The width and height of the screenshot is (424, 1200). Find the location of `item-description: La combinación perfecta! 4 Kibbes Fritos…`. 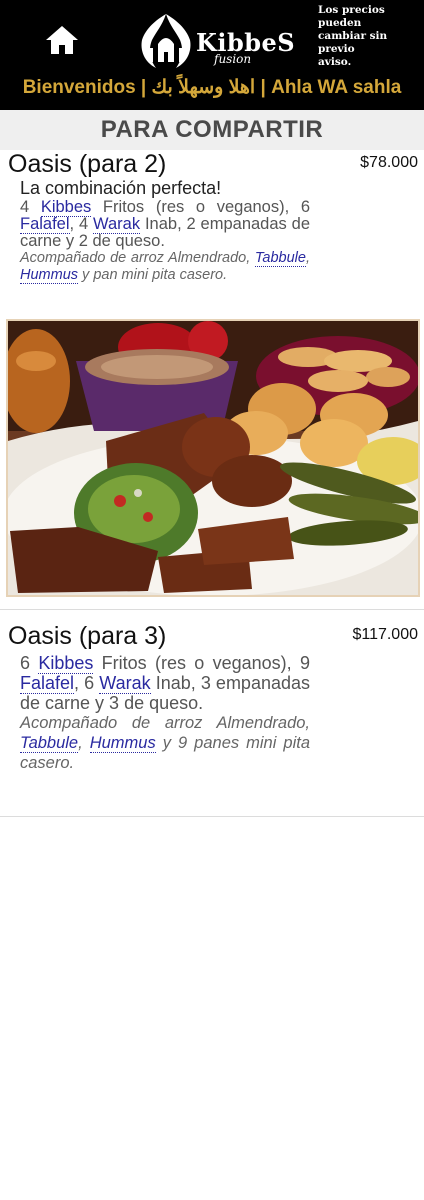

item-description: La combinación perfecta! 4 Kibbes Fritos… is located at coordinates (165, 231).